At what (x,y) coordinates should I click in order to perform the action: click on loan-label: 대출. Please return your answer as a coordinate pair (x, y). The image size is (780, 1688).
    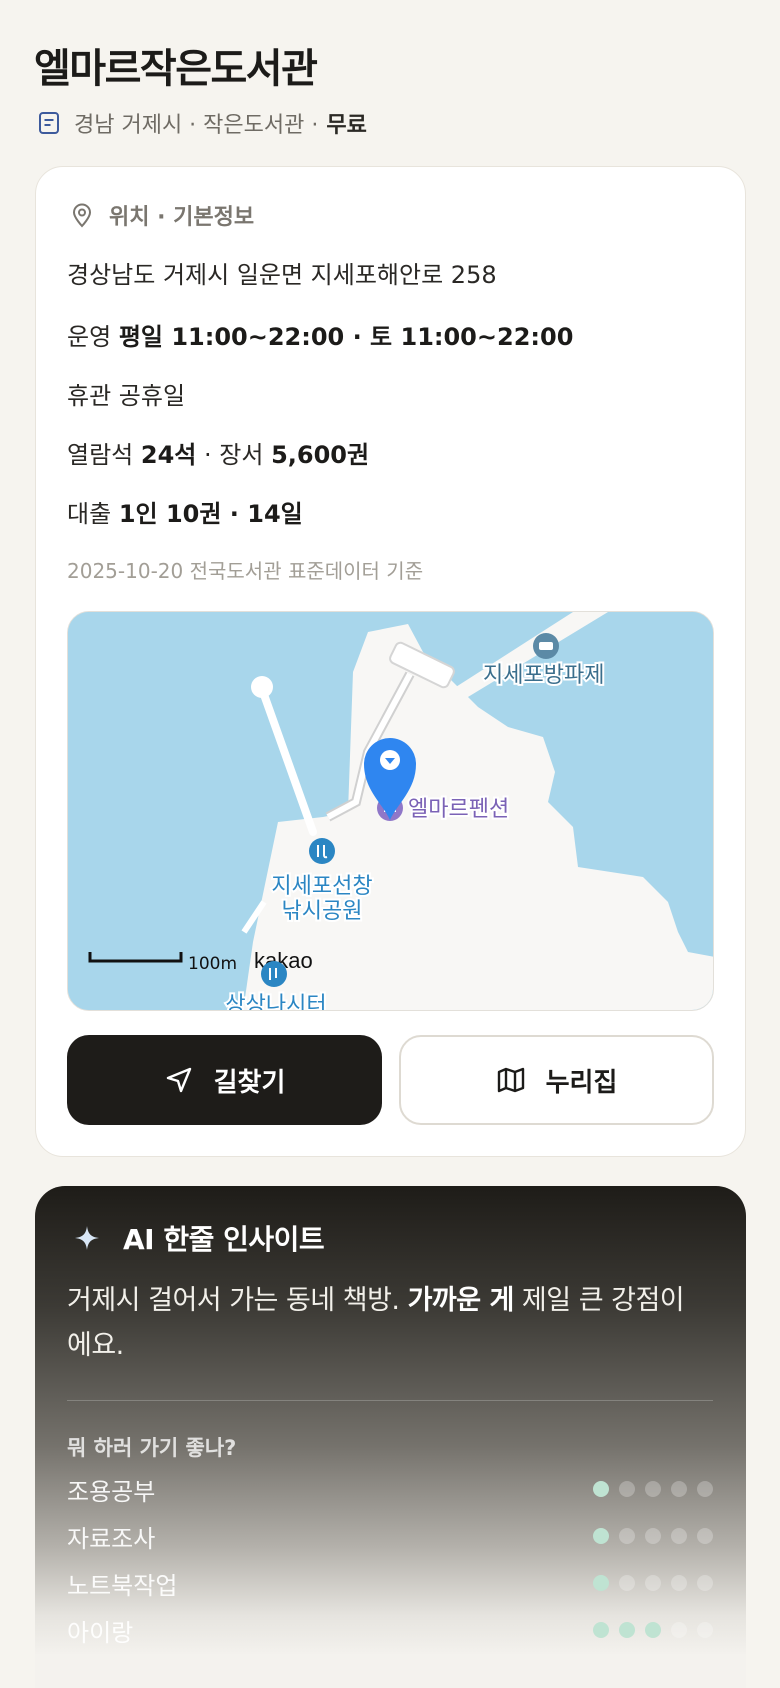
    Looking at the image, I should click on (89, 514).